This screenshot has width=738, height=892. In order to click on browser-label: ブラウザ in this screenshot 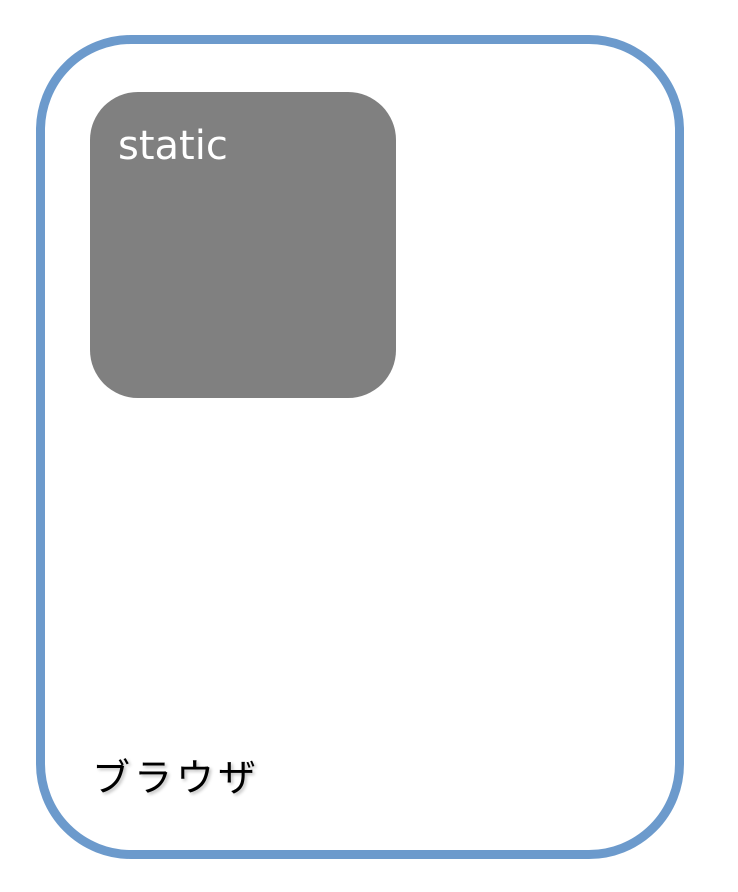, I will do `click(176, 778)`.